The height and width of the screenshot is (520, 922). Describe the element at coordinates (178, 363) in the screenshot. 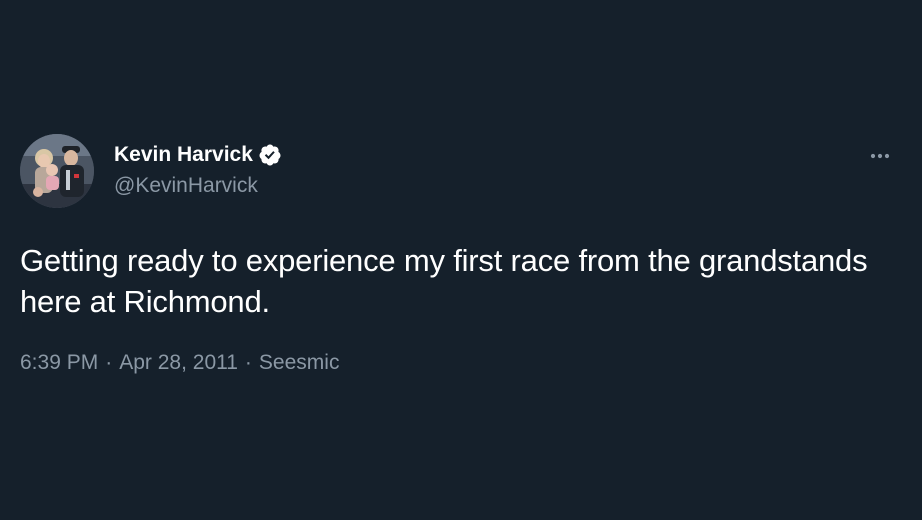

I see `tweet-date: Apr 28, 2011` at that location.